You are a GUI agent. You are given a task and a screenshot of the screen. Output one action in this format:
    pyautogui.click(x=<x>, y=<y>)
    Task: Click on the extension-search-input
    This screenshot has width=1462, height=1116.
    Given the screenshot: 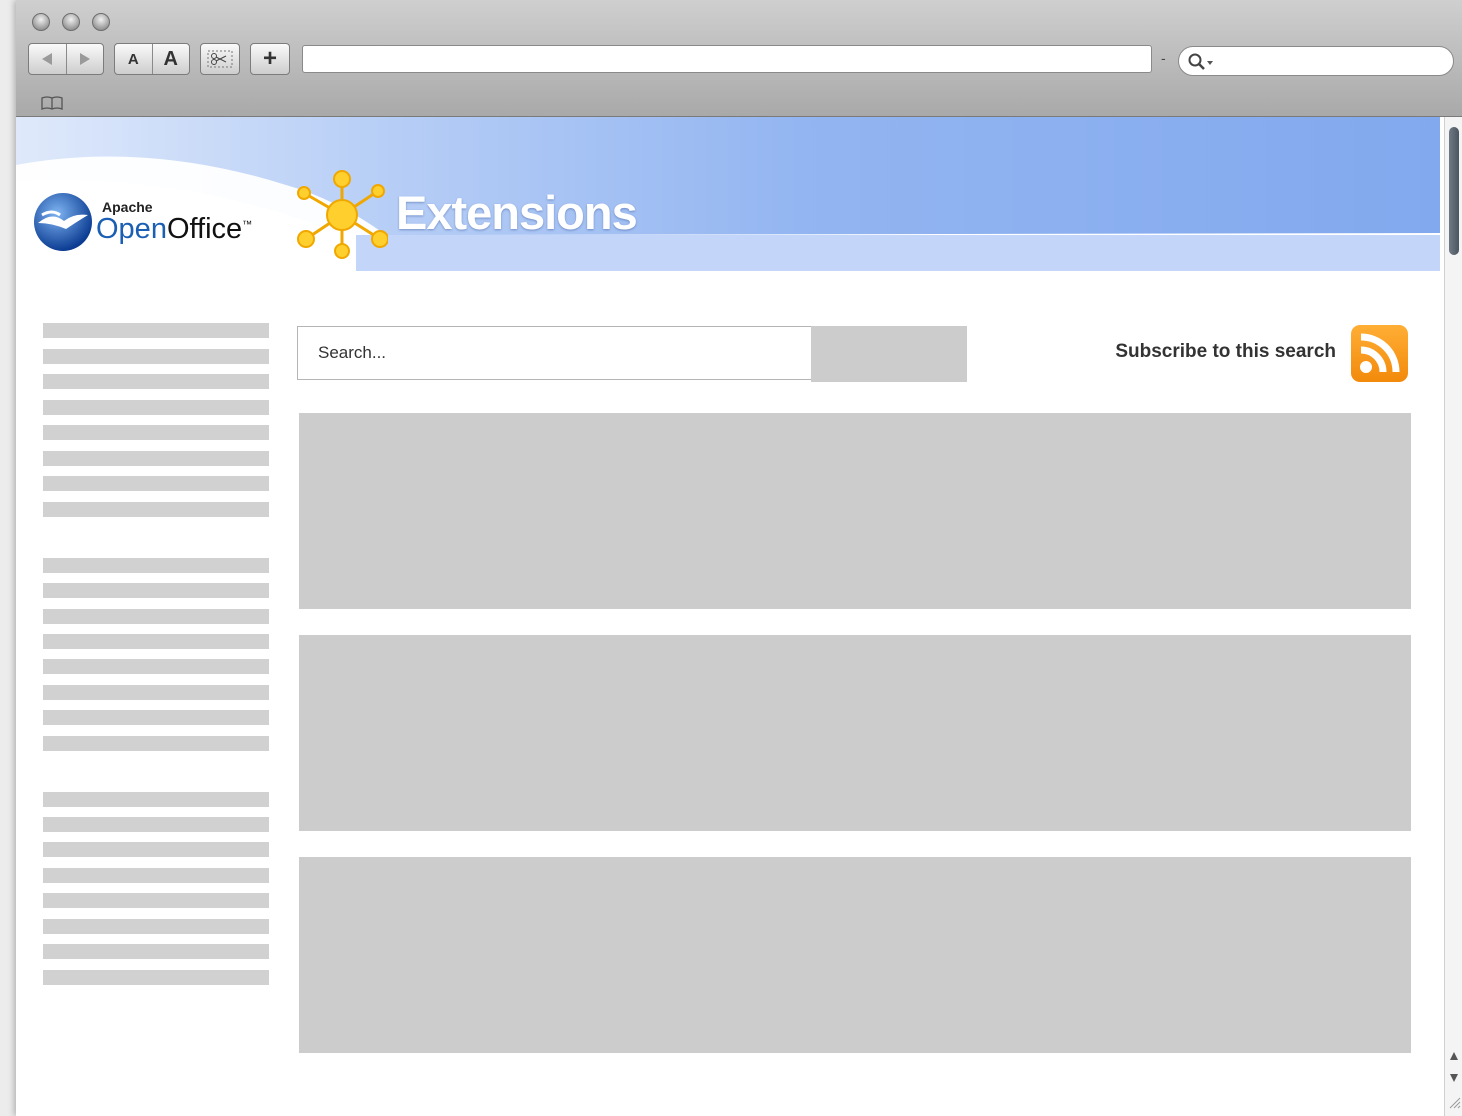 What is the action you would take?
    pyautogui.click(x=554, y=353)
    